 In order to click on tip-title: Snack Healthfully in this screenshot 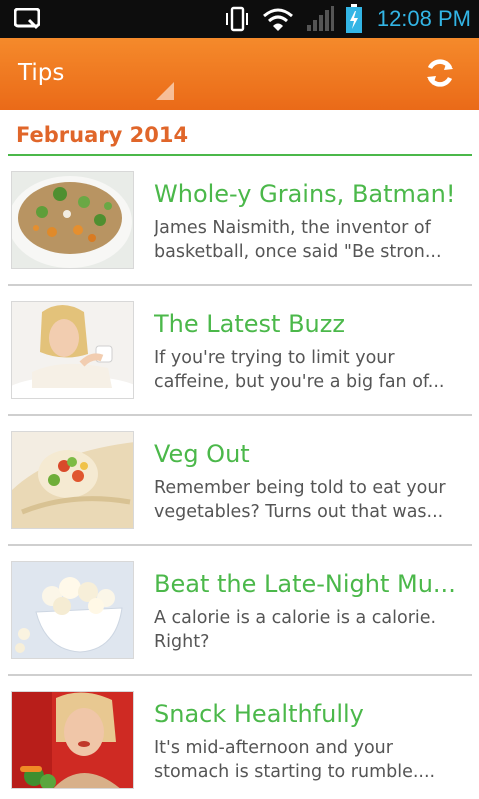, I will do `click(259, 714)`.